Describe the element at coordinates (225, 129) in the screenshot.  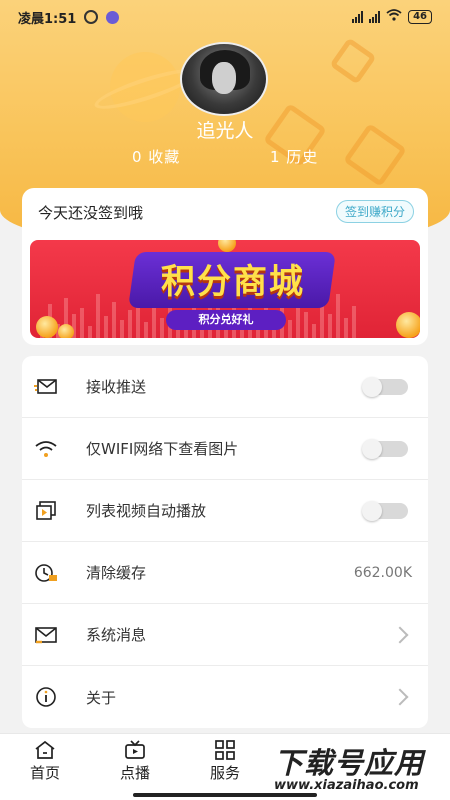
I see `username: 追光人` at that location.